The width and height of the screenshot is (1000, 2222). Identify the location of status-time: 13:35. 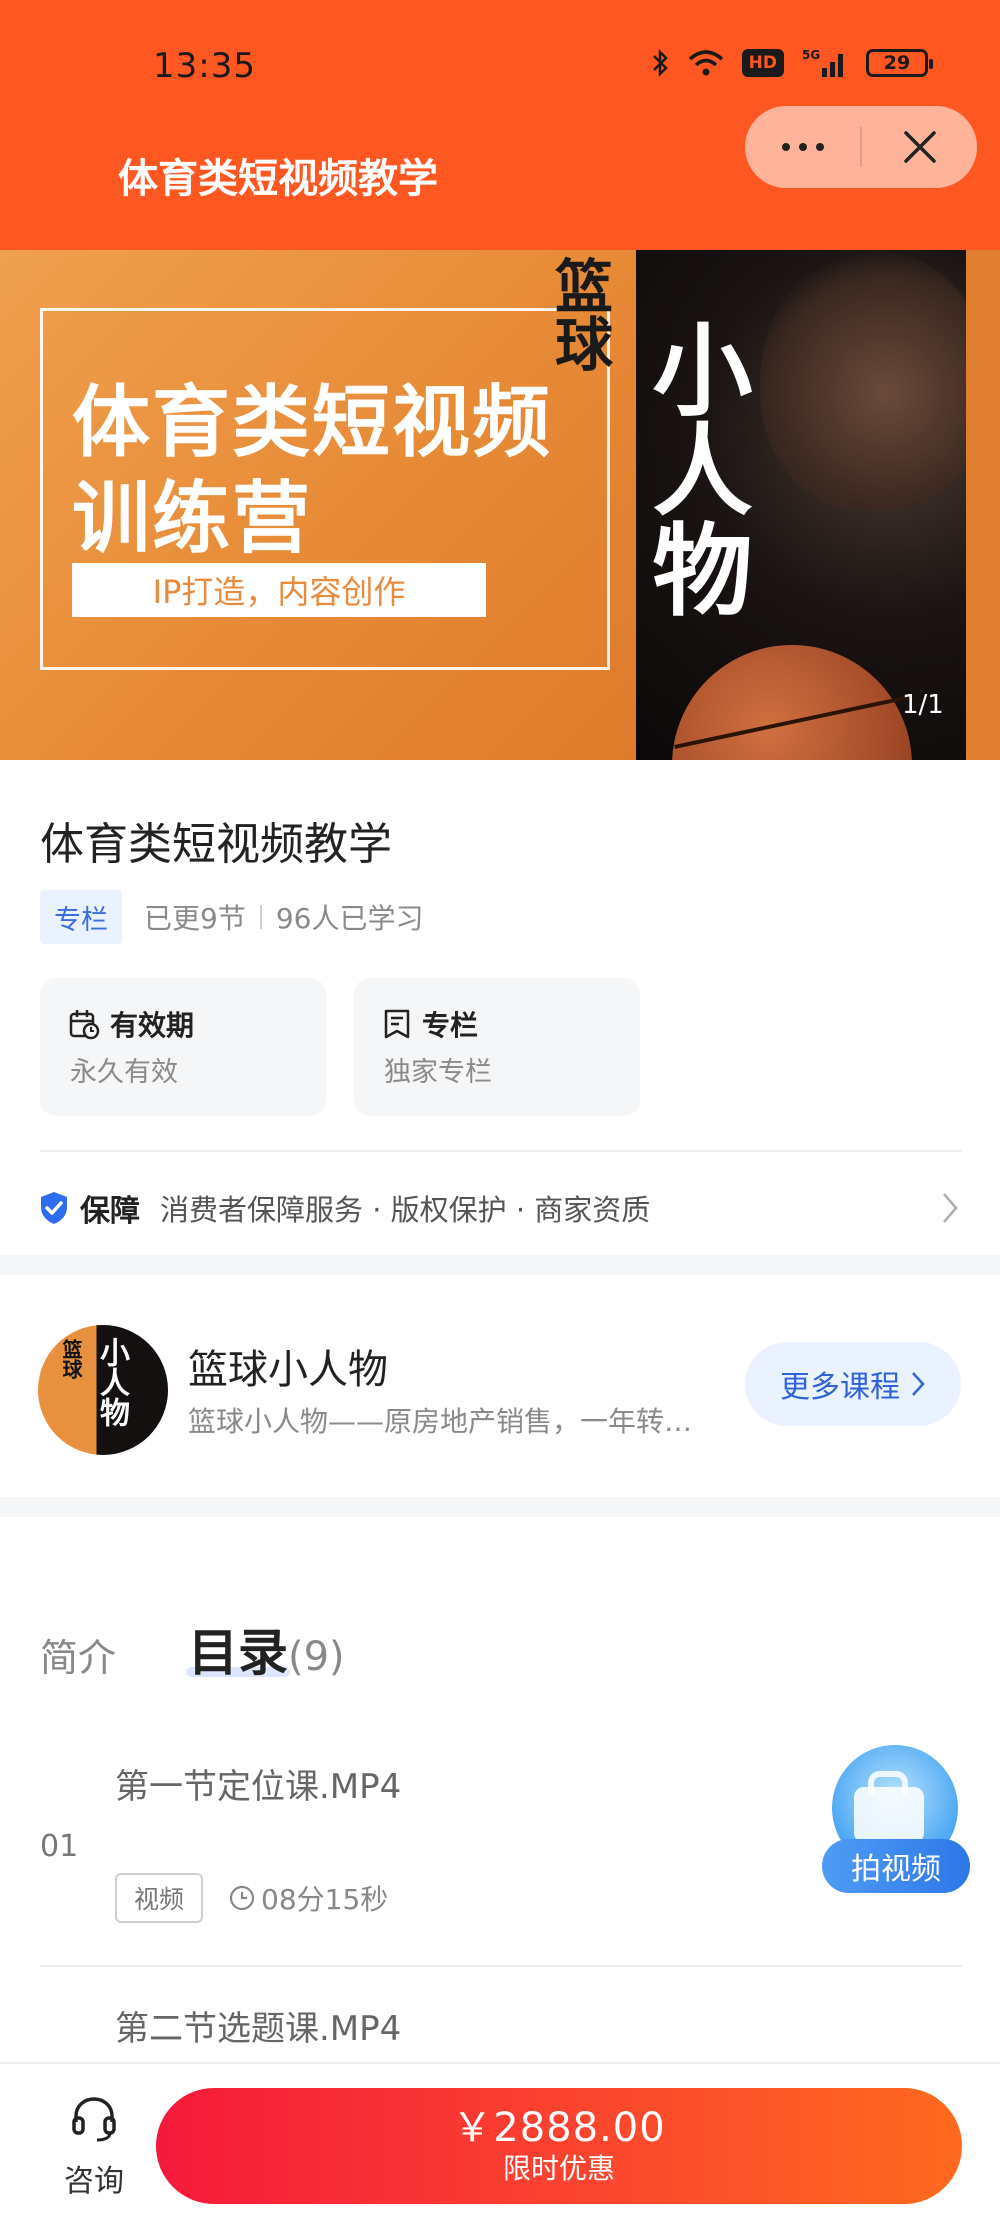
(204, 66).